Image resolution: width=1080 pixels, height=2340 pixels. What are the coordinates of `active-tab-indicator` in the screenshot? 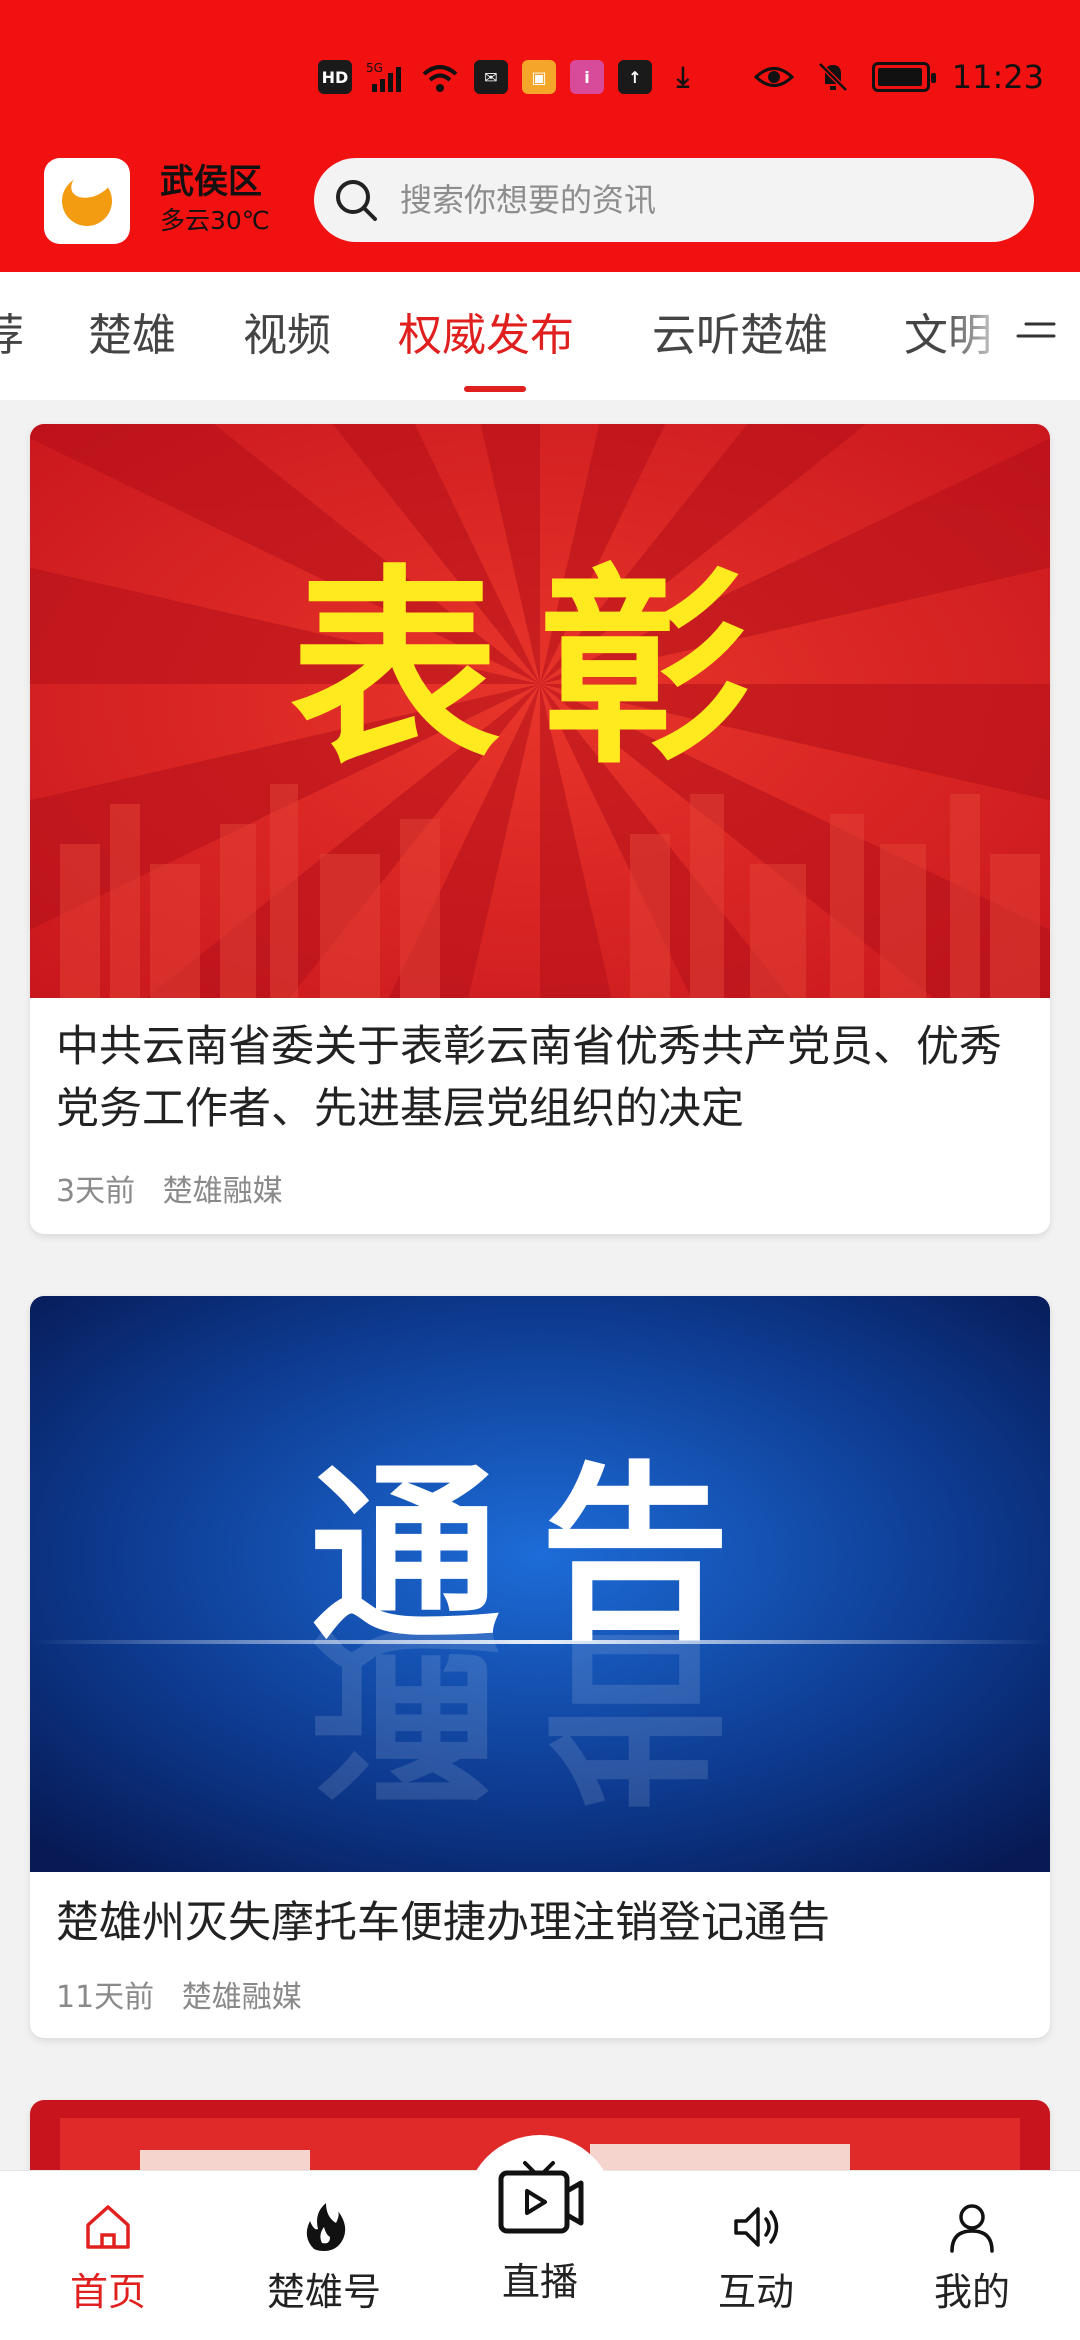 It's located at (495, 389).